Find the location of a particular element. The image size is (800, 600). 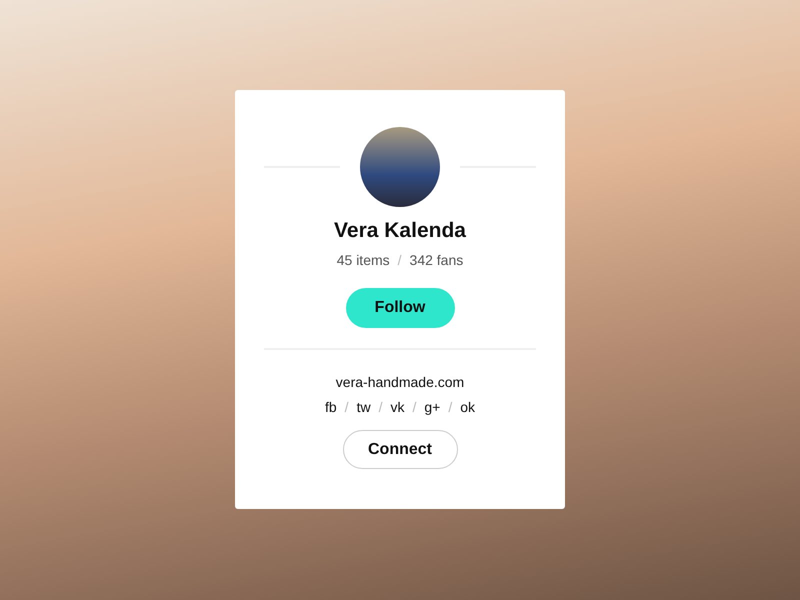

follow-button: Follow is located at coordinates (400, 308).